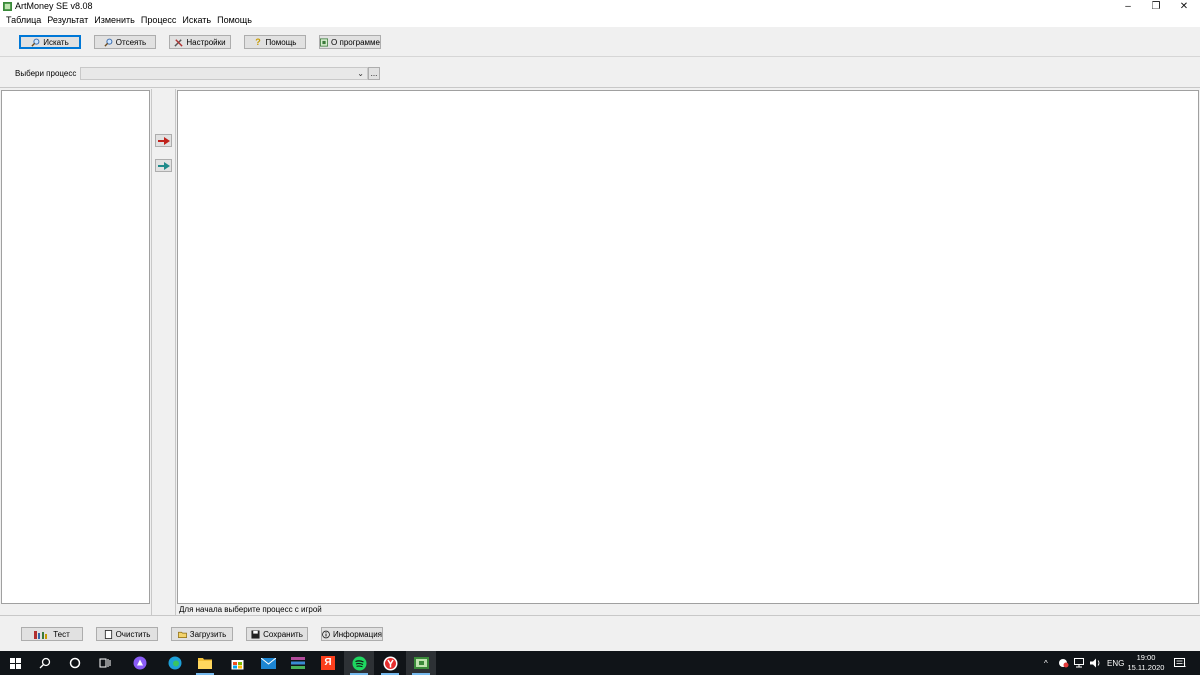  What do you see at coordinates (281, 42) in the screenshot?
I see `help-button-label: Помощь` at bounding box center [281, 42].